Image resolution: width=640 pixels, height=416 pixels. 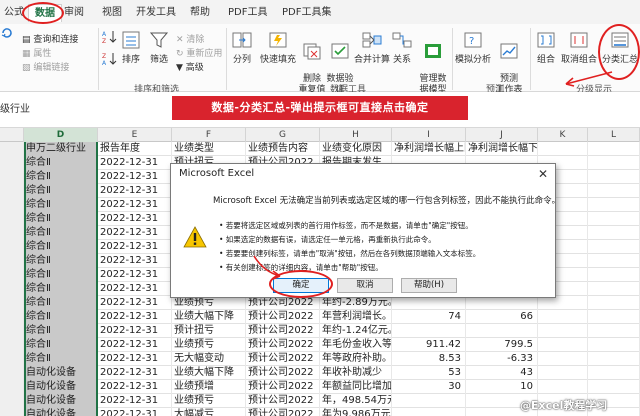 What do you see at coordinates (356, 387) in the screenshot?
I see `cell: 年额益同比增加` at bounding box center [356, 387].